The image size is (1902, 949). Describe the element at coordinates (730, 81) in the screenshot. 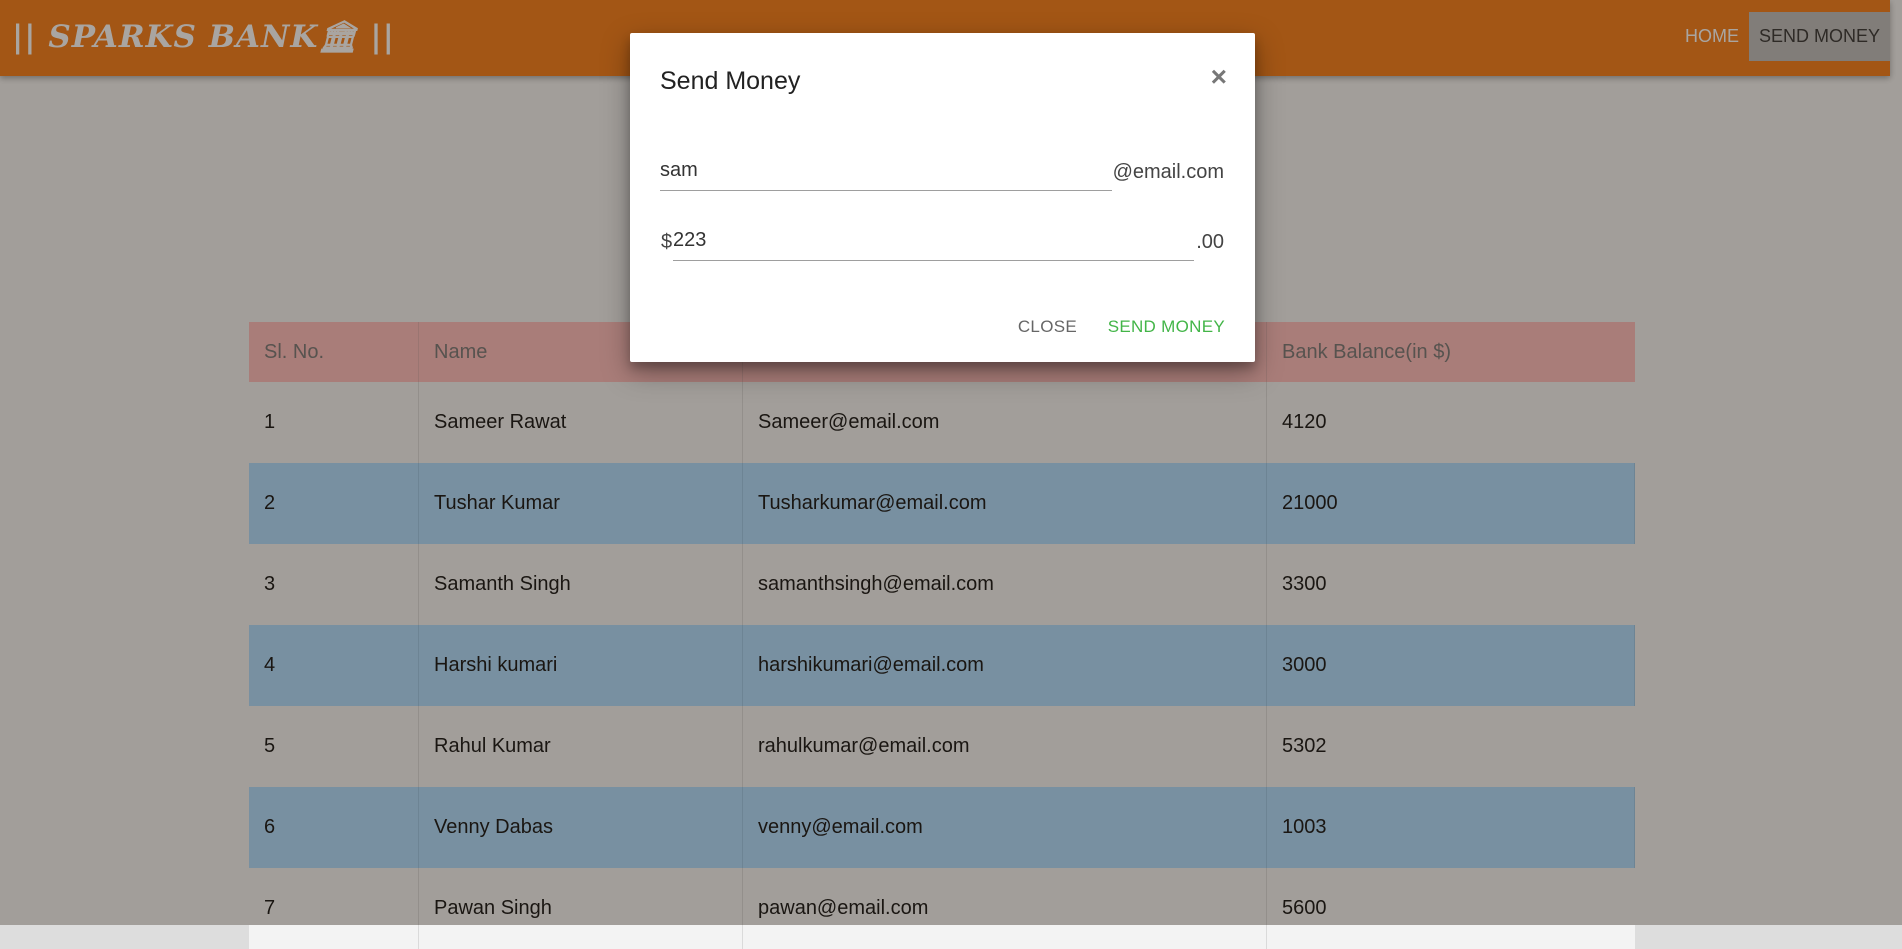

I see `modal-title: Send Money` at that location.